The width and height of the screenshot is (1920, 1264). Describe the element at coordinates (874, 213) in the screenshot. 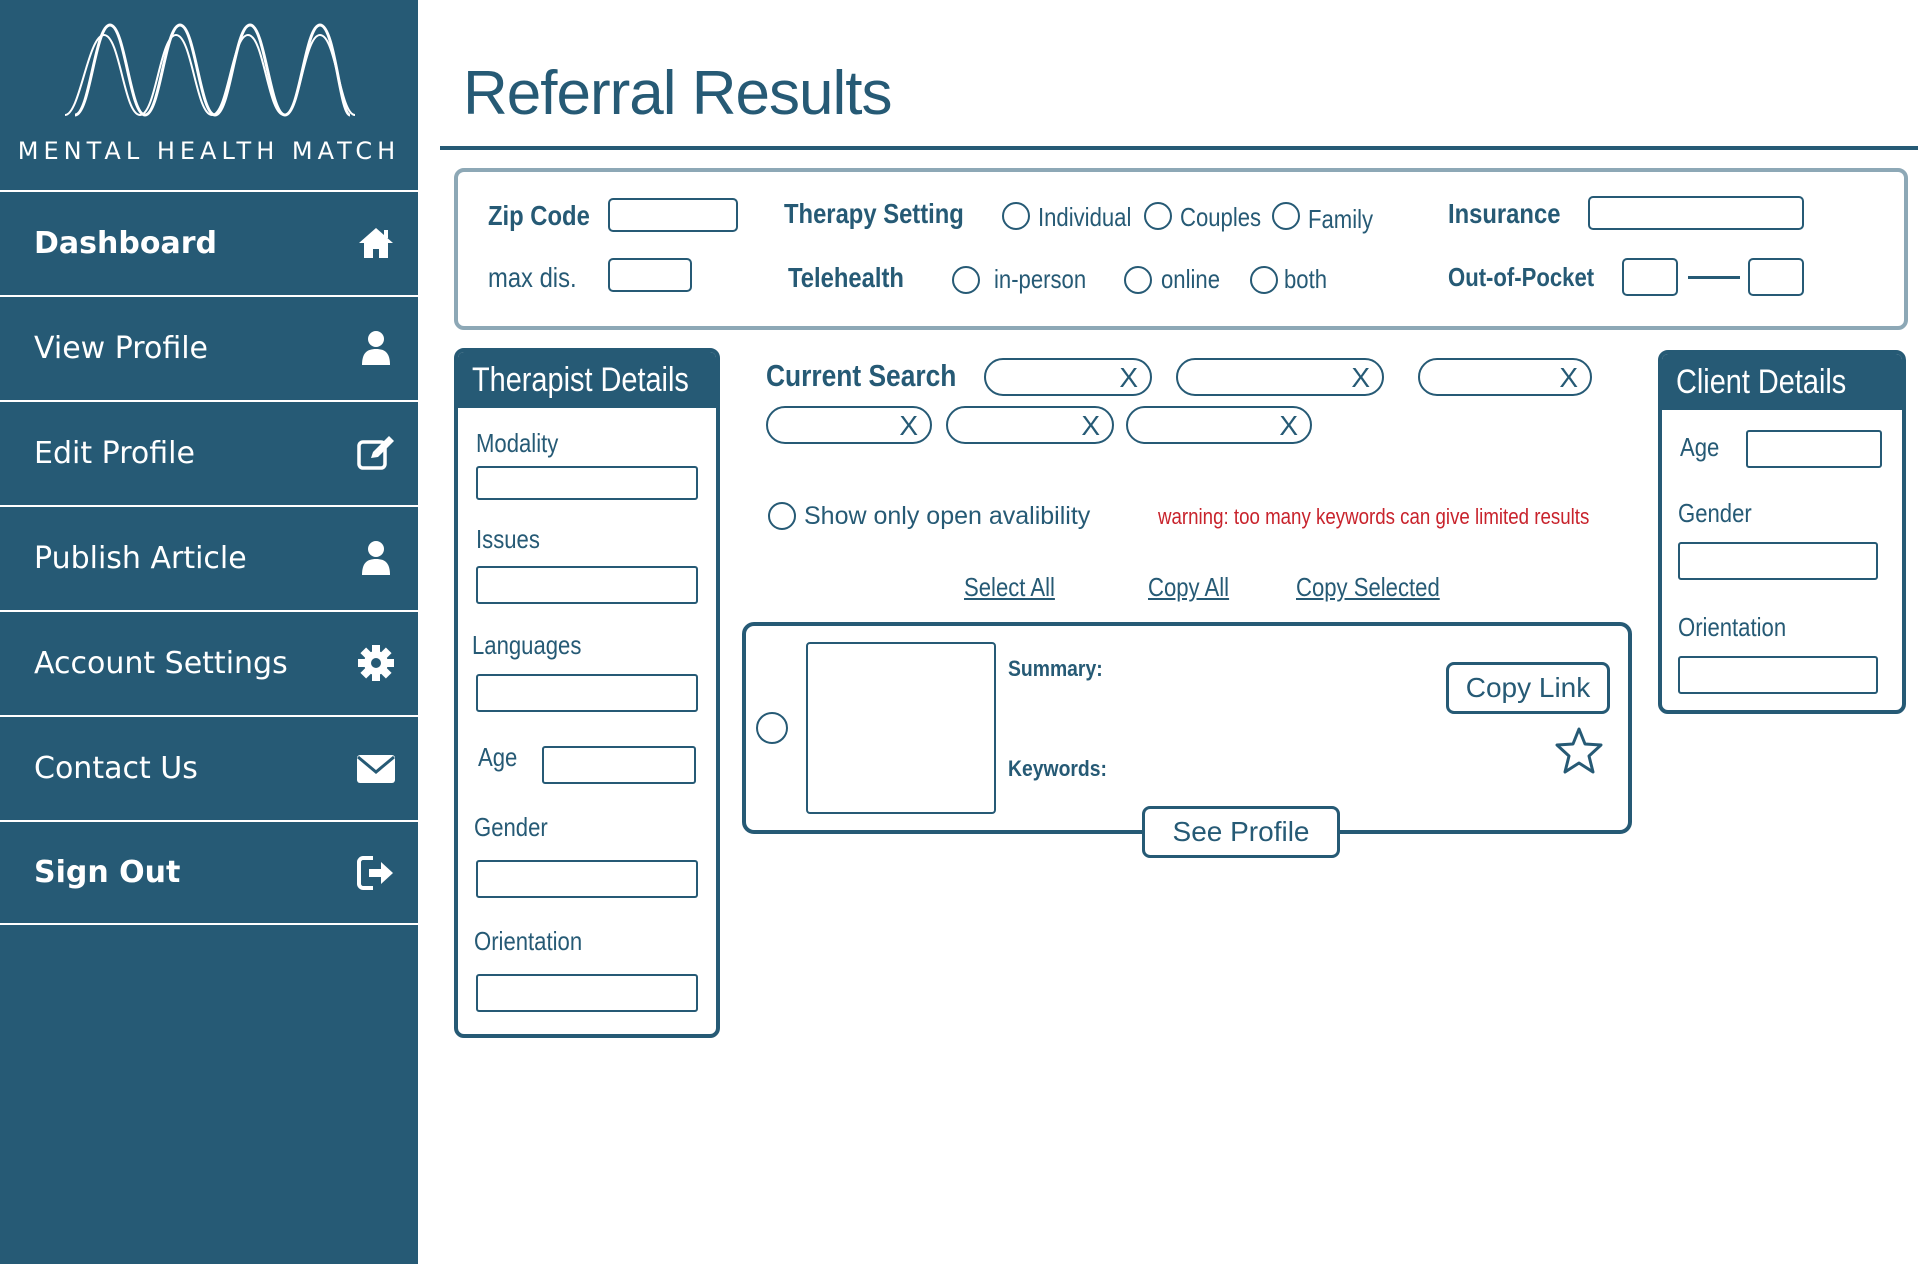

I see `therapy-setting-label: Therapy Setting` at that location.